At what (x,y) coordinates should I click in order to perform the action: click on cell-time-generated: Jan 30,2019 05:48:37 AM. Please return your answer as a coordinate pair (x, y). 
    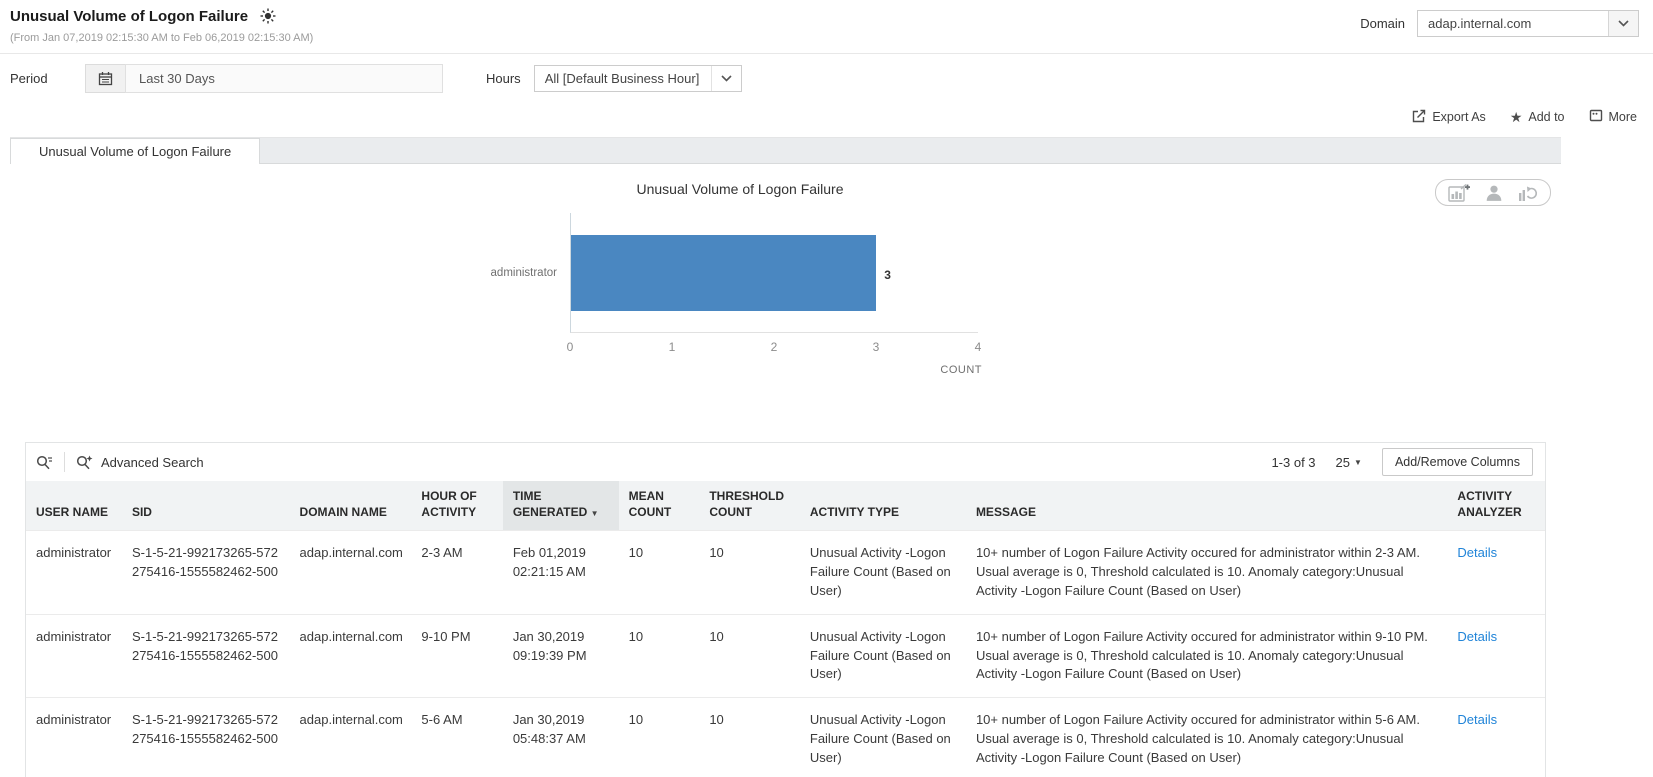
    Looking at the image, I should click on (560, 737).